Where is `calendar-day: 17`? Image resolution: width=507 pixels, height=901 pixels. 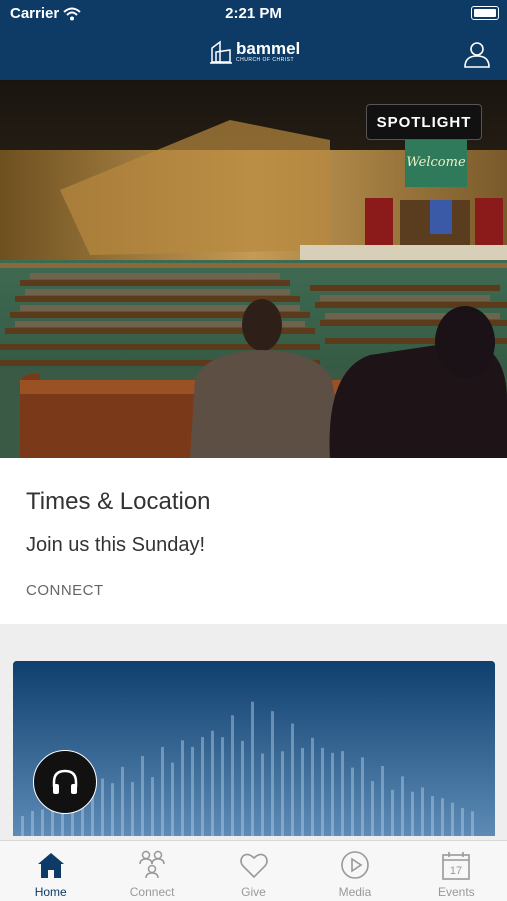
calendar-day: 17 is located at coordinates (456, 871).